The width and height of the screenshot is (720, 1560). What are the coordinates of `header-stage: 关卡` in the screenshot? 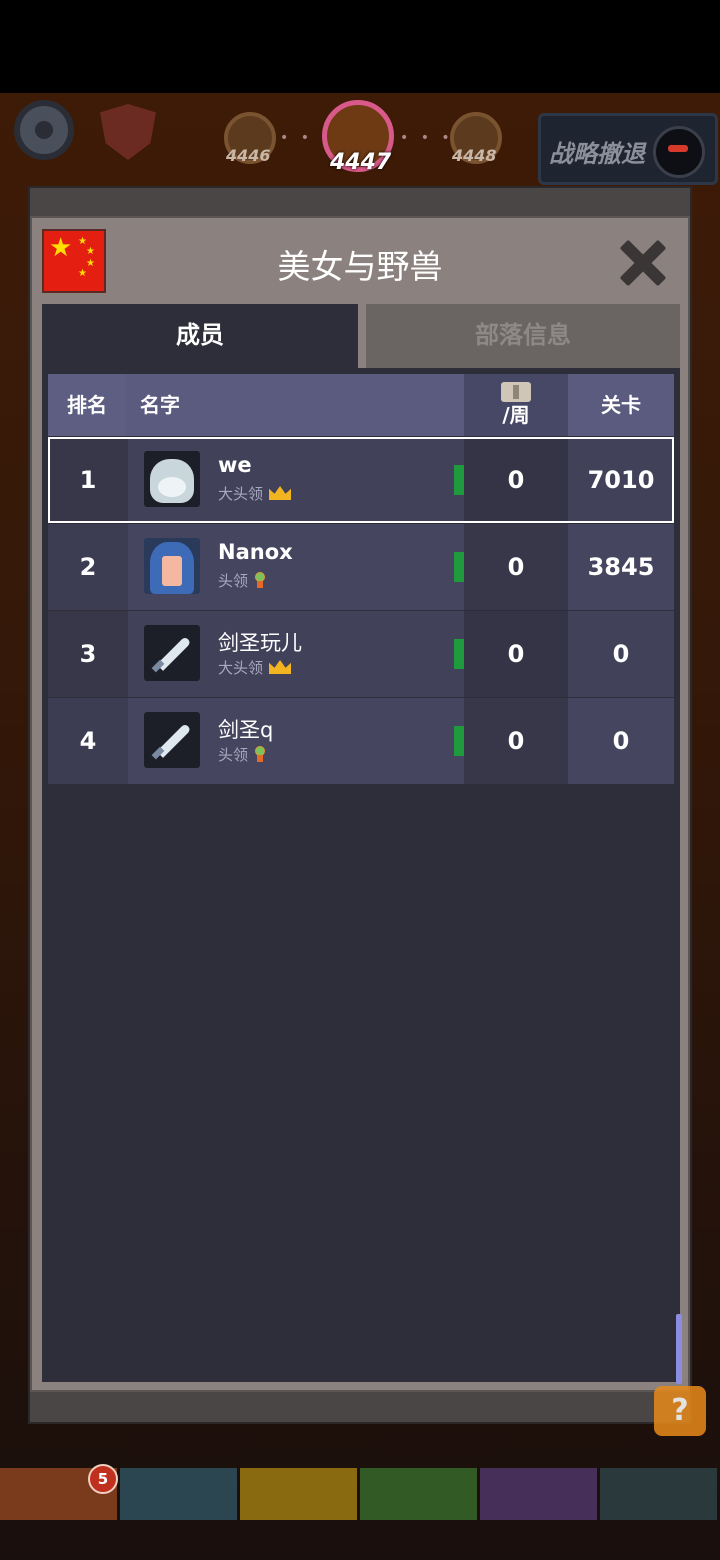 It's located at (621, 405).